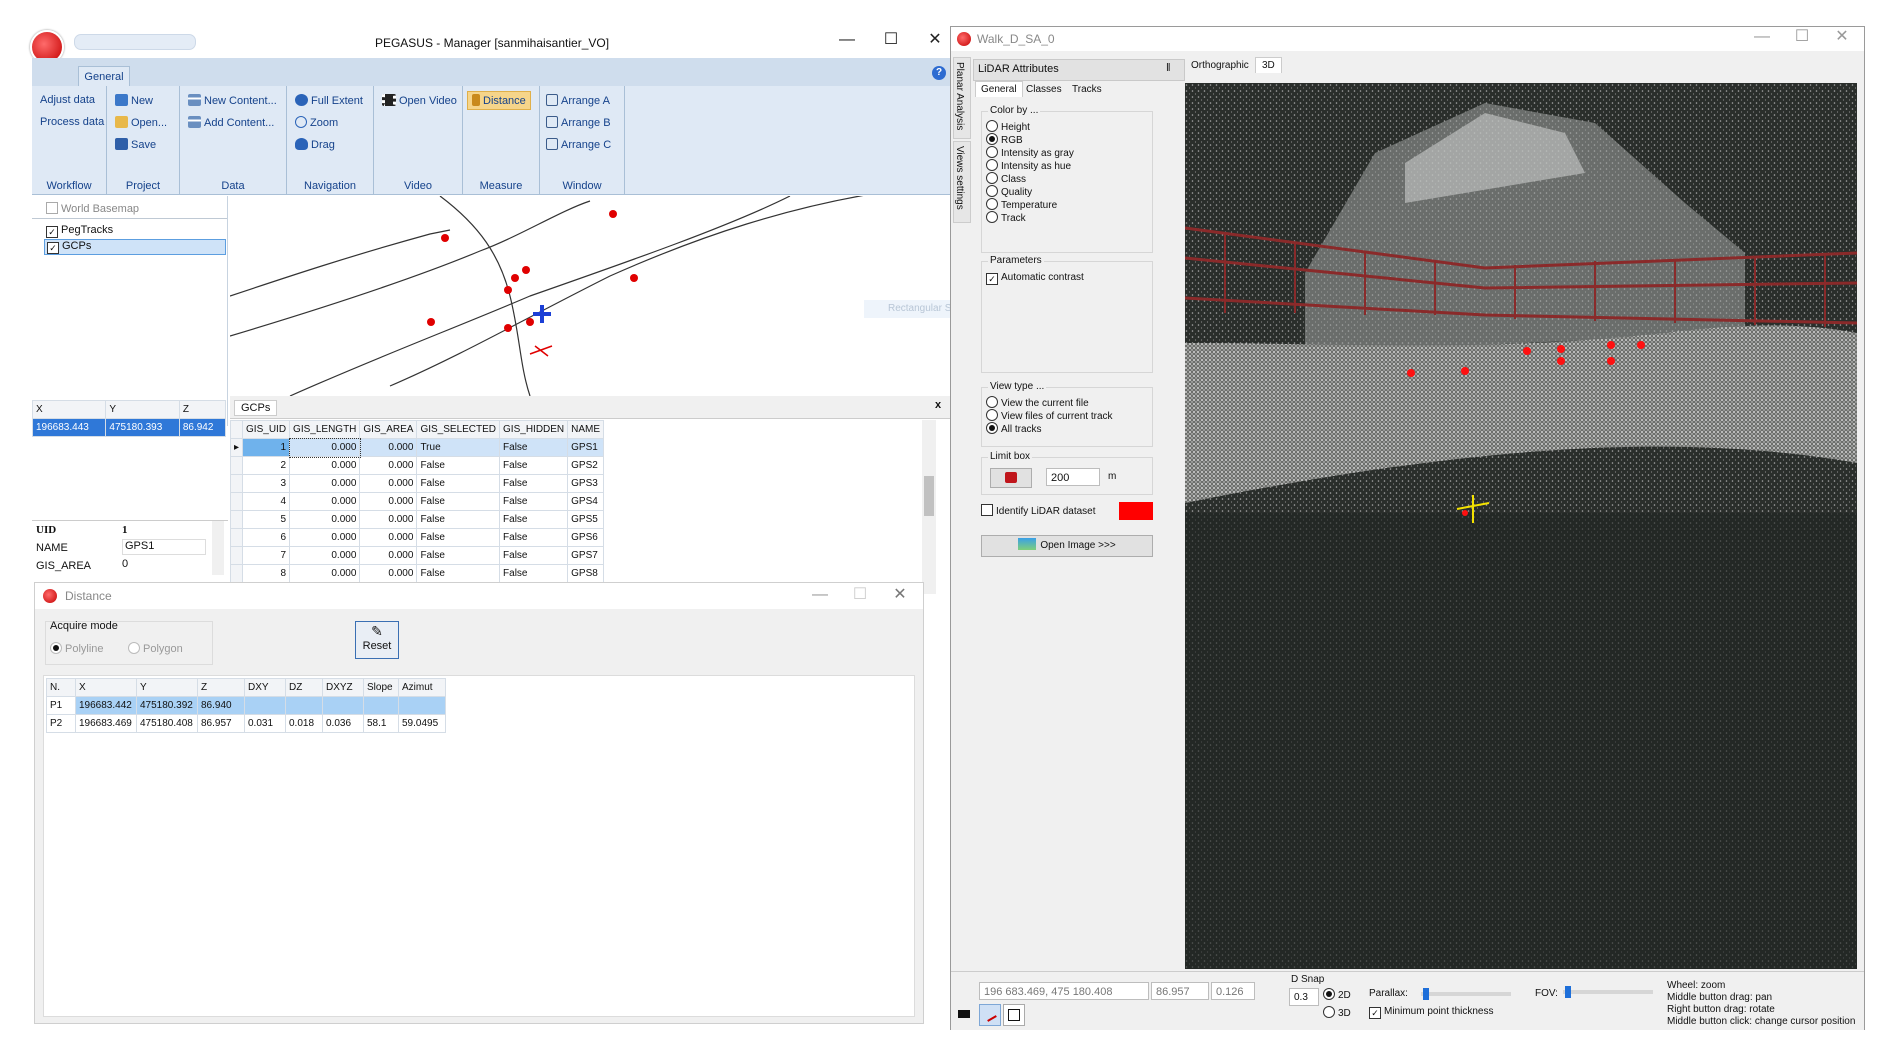  What do you see at coordinates (315, 144) in the screenshot?
I see `drag-button: Drag` at bounding box center [315, 144].